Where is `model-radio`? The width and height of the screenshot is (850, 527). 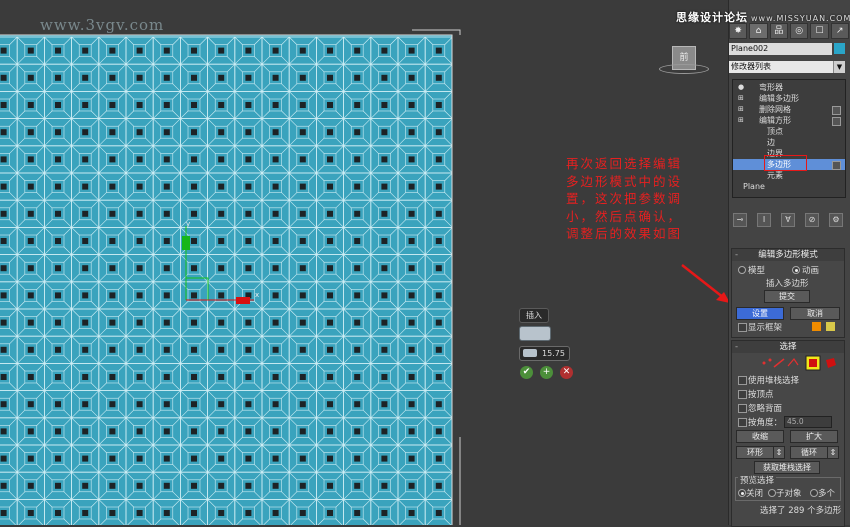 model-radio is located at coordinates (742, 270).